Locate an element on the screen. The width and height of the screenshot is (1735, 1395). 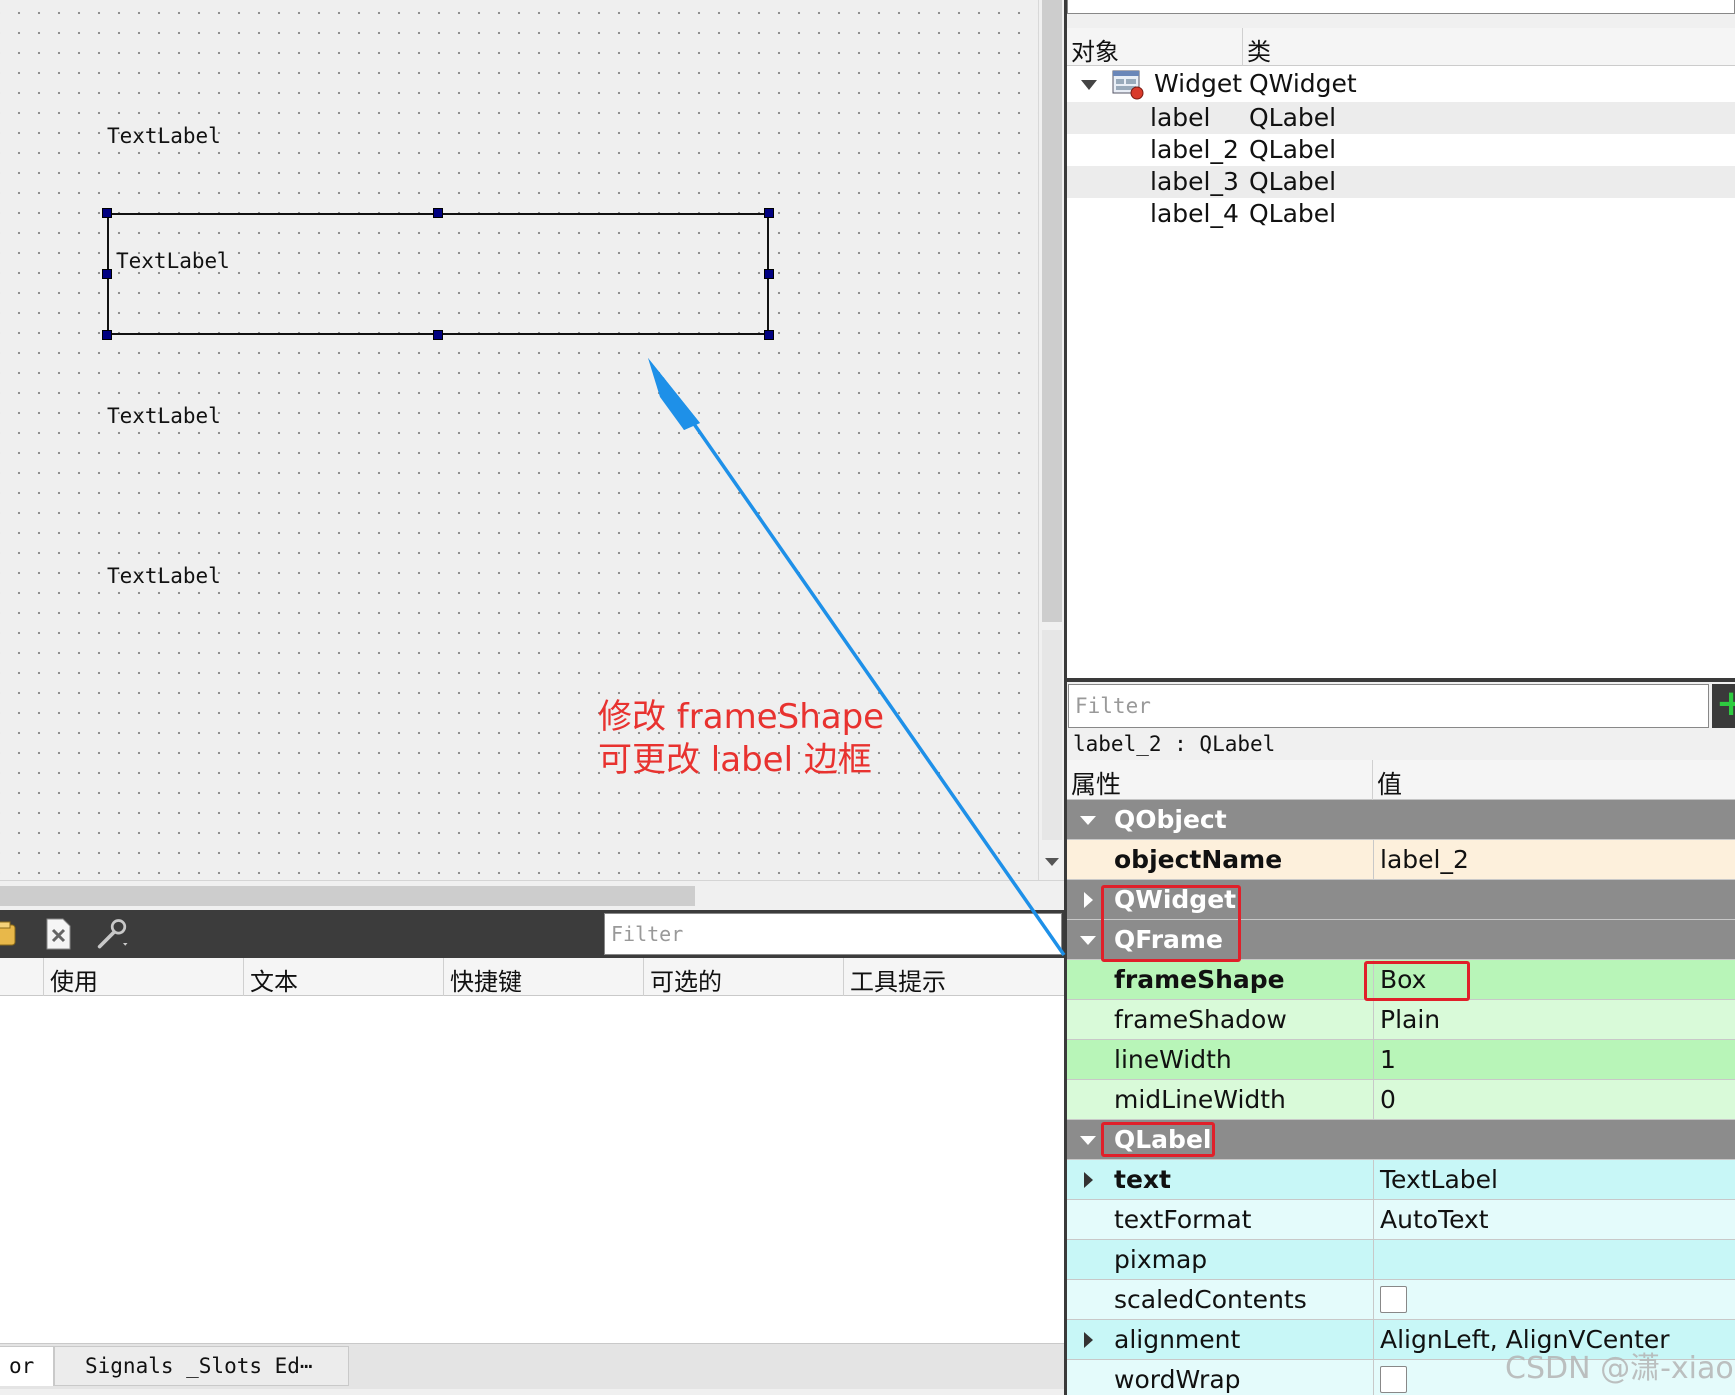
widget-icon is located at coordinates (1128, 85).